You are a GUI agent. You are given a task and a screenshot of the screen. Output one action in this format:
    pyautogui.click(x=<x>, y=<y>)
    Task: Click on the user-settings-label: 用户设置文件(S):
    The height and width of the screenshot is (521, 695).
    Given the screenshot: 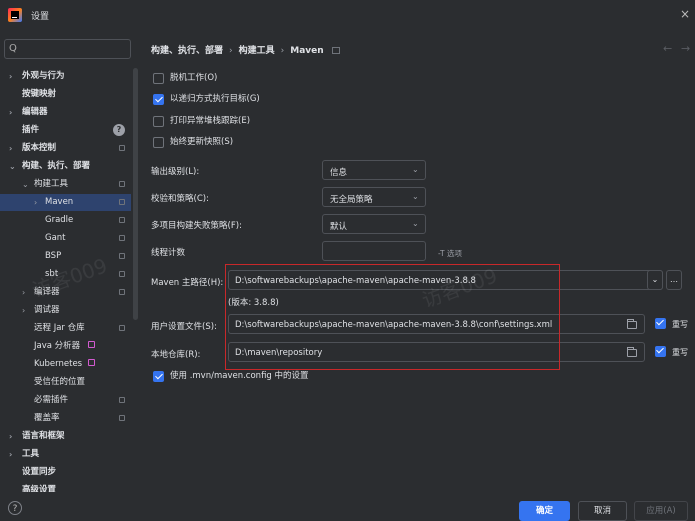 What is the action you would take?
    pyautogui.click(x=184, y=327)
    